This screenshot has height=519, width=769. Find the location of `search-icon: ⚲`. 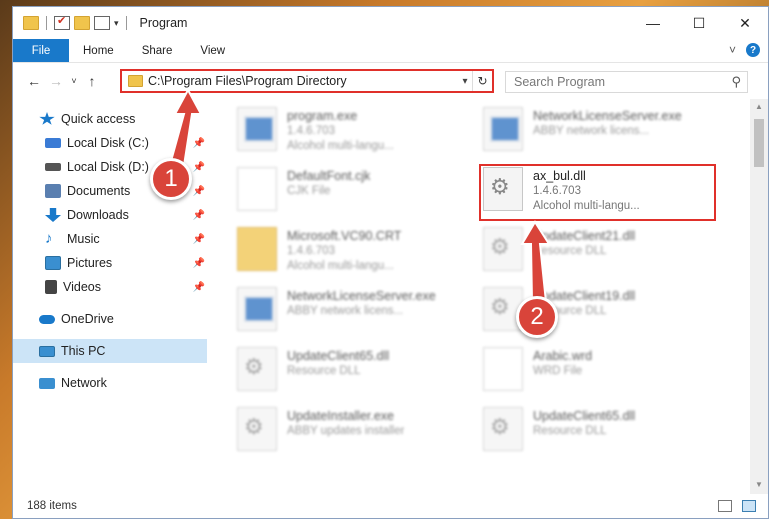

search-icon: ⚲ is located at coordinates (736, 82).